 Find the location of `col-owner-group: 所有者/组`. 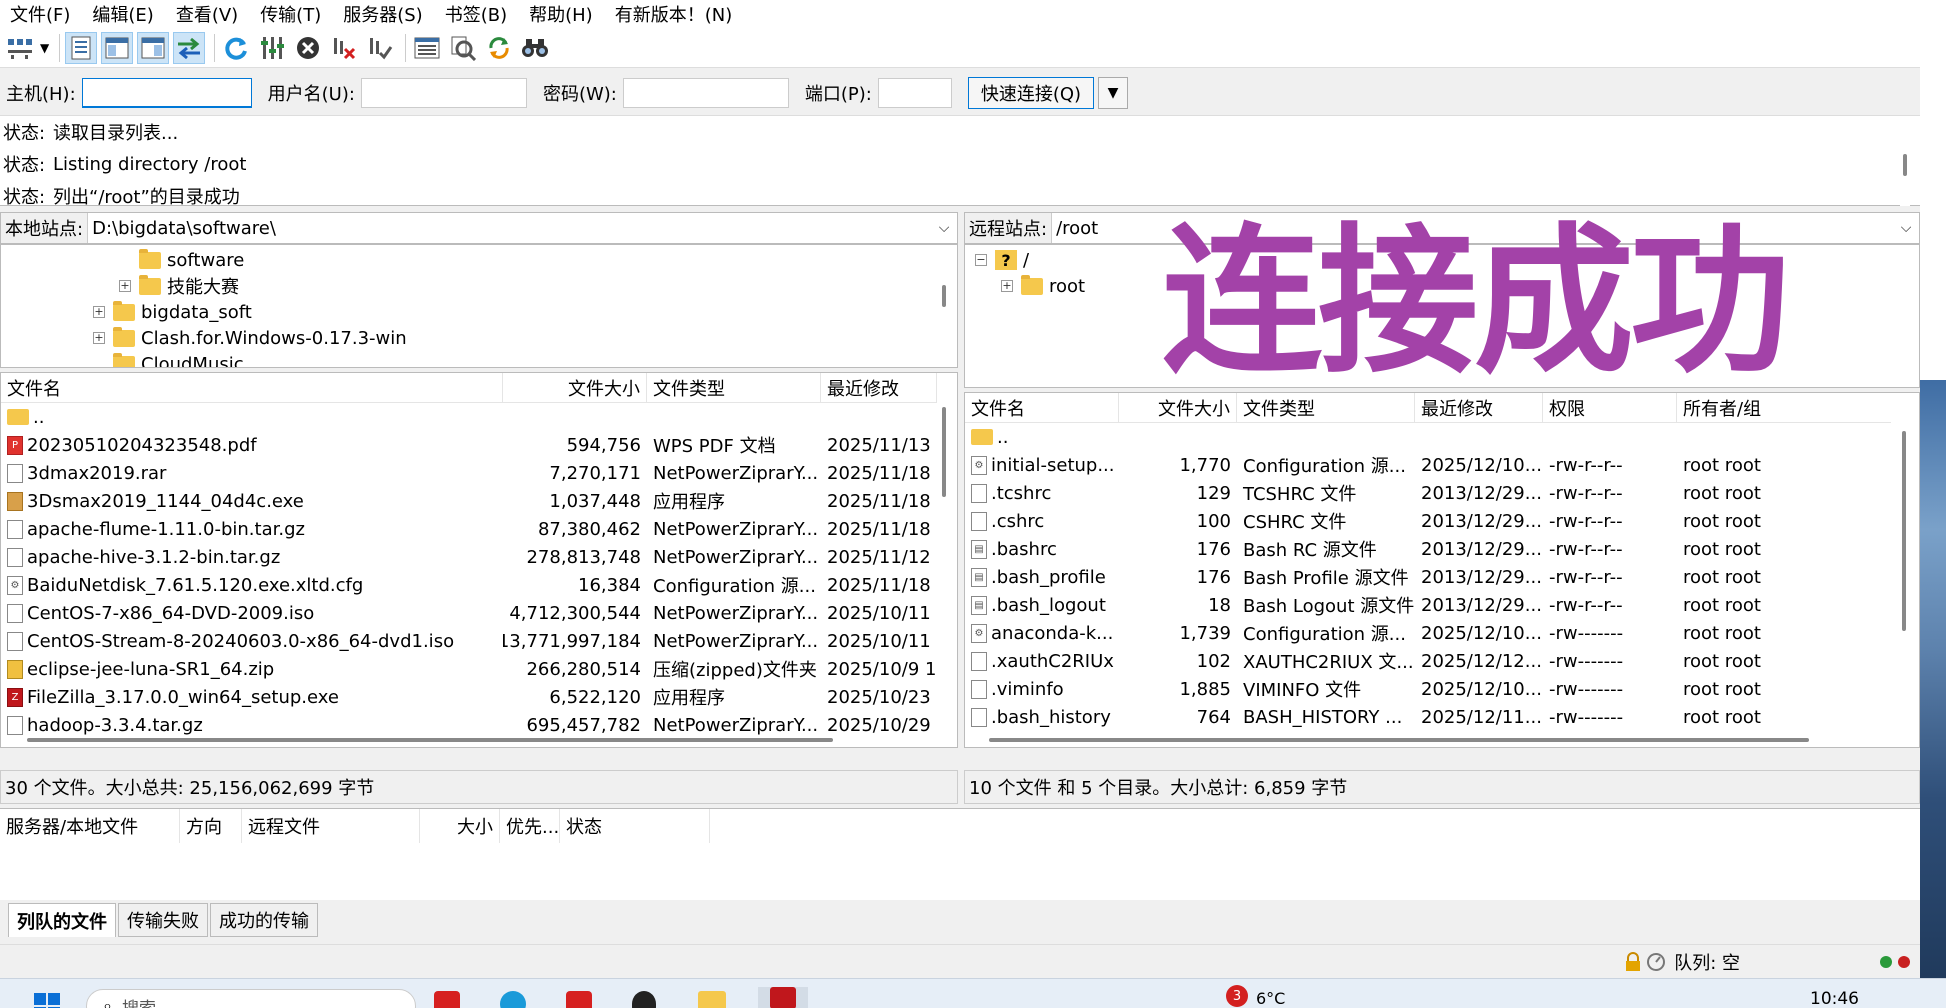

col-owner-group: 所有者/组 is located at coordinates (1784, 407).